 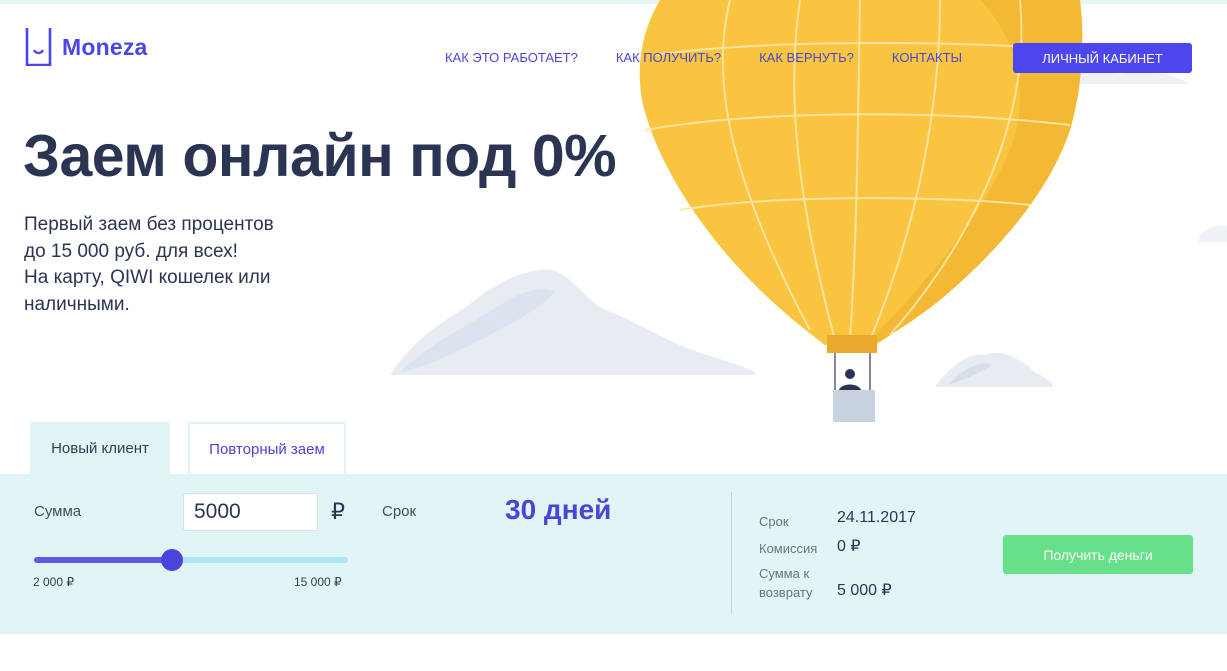 I want to click on amount-slider-track, so click(x=191, y=560).